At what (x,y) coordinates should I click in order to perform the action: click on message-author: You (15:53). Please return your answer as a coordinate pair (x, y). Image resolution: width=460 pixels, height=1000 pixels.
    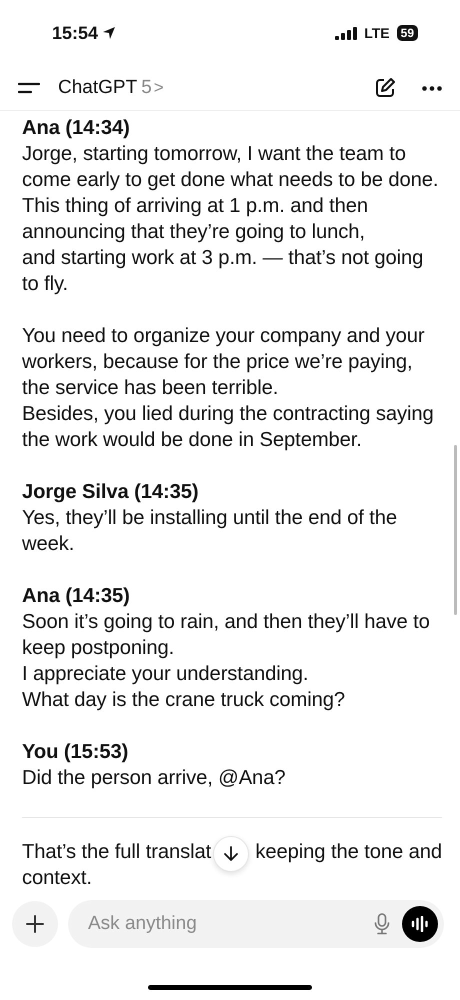
    Looking at the image, I should click on (76, 752).